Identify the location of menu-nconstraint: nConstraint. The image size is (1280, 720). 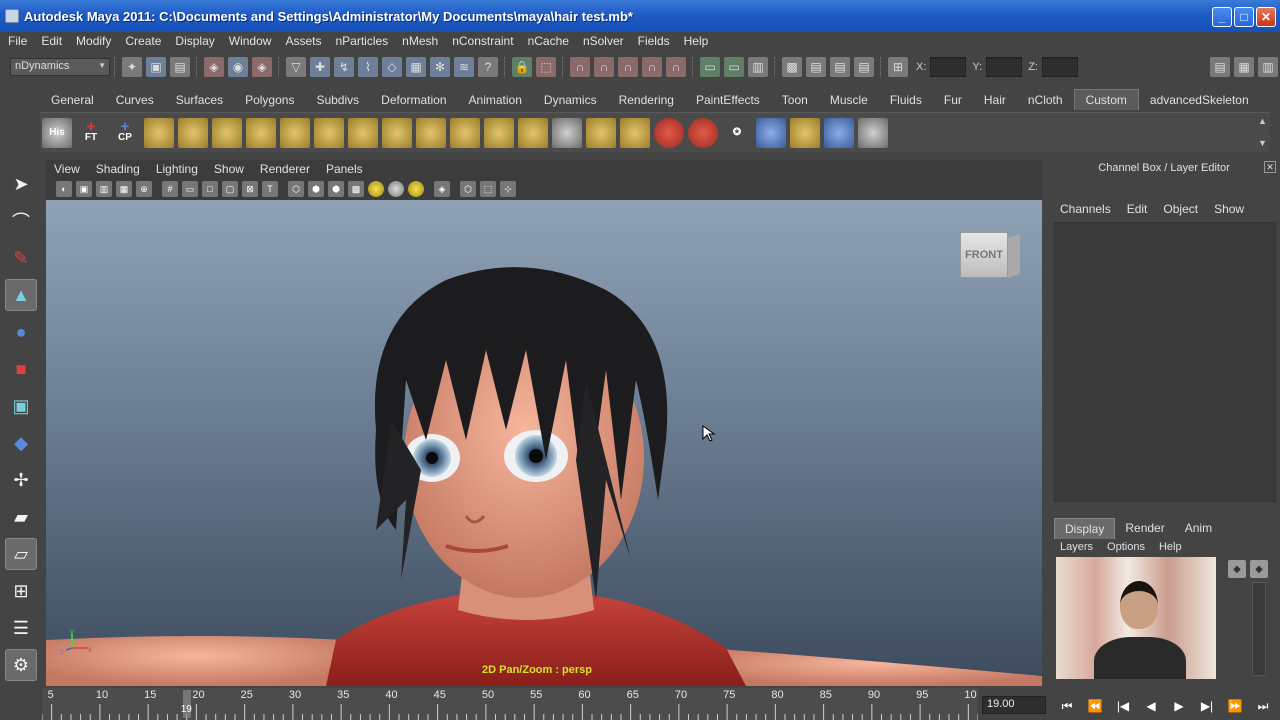
(482, 41).